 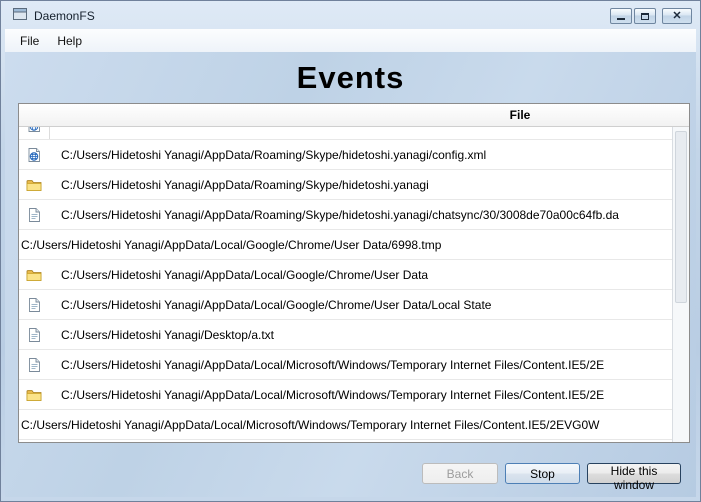 I want to click on table-header: File, so click(x=354, y=115).